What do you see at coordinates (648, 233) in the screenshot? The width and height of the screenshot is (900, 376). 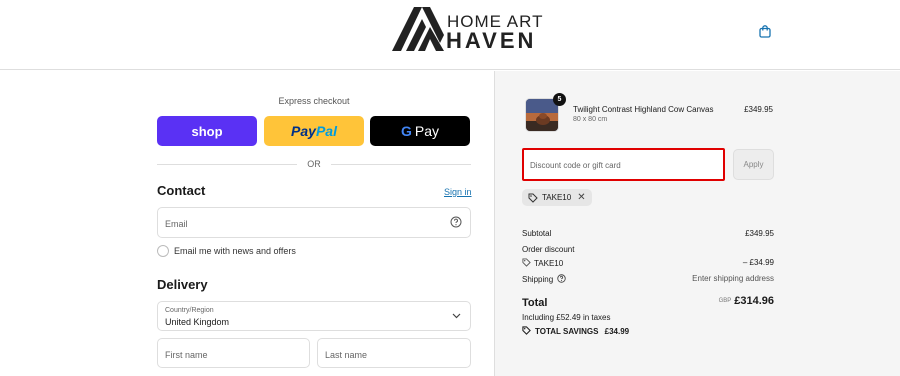 I see `subtotal-row: Subtotal £349.95` at bounding box center [648, 233].